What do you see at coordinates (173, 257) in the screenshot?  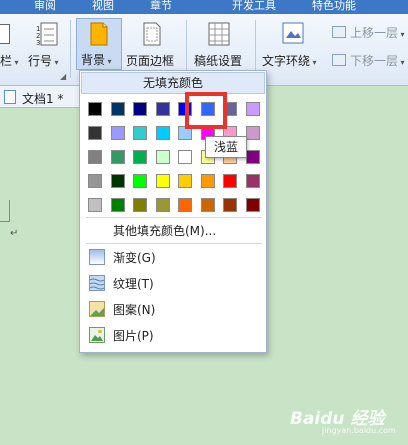 I see `gradient-item: 渐变(G)` at bounding box center [173, 257].